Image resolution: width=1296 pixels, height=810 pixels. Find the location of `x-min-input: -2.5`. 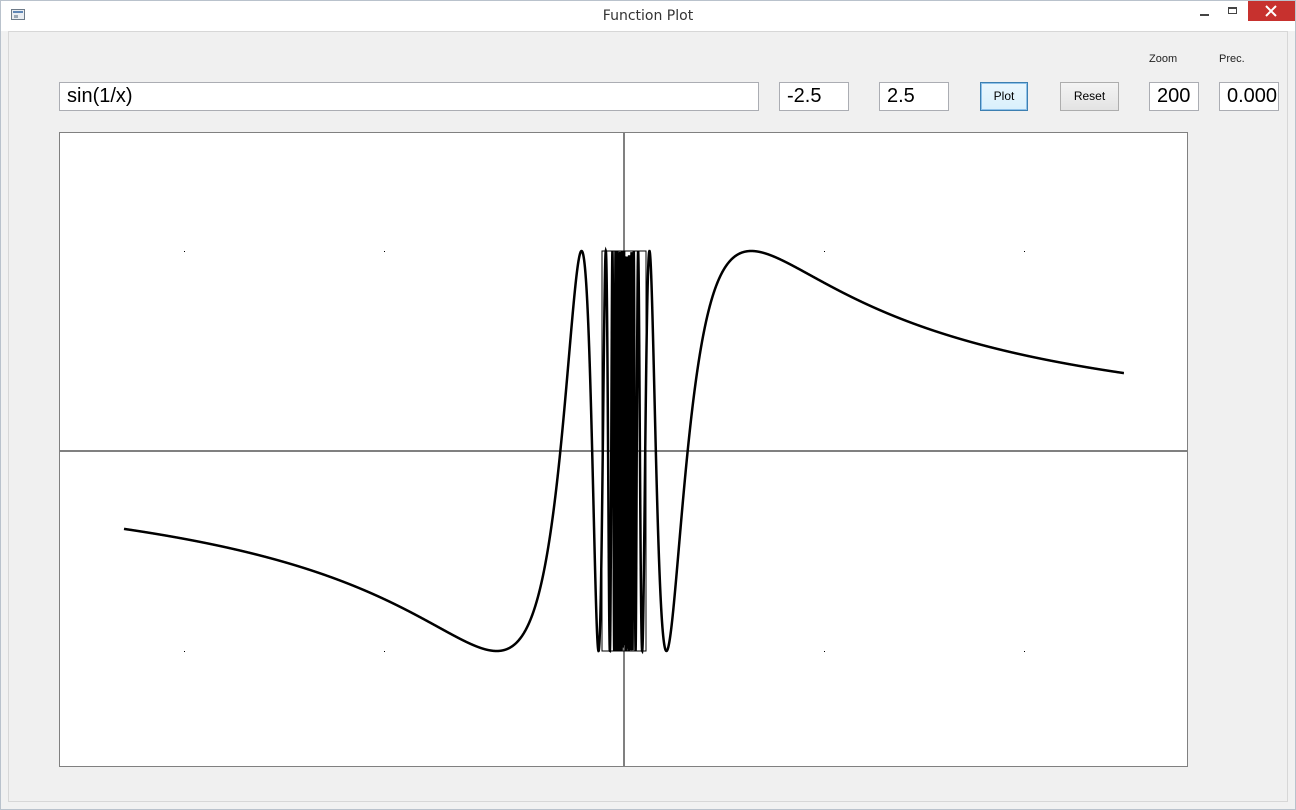

x-min-input: -2.5 is located at coordinates (814, 96).